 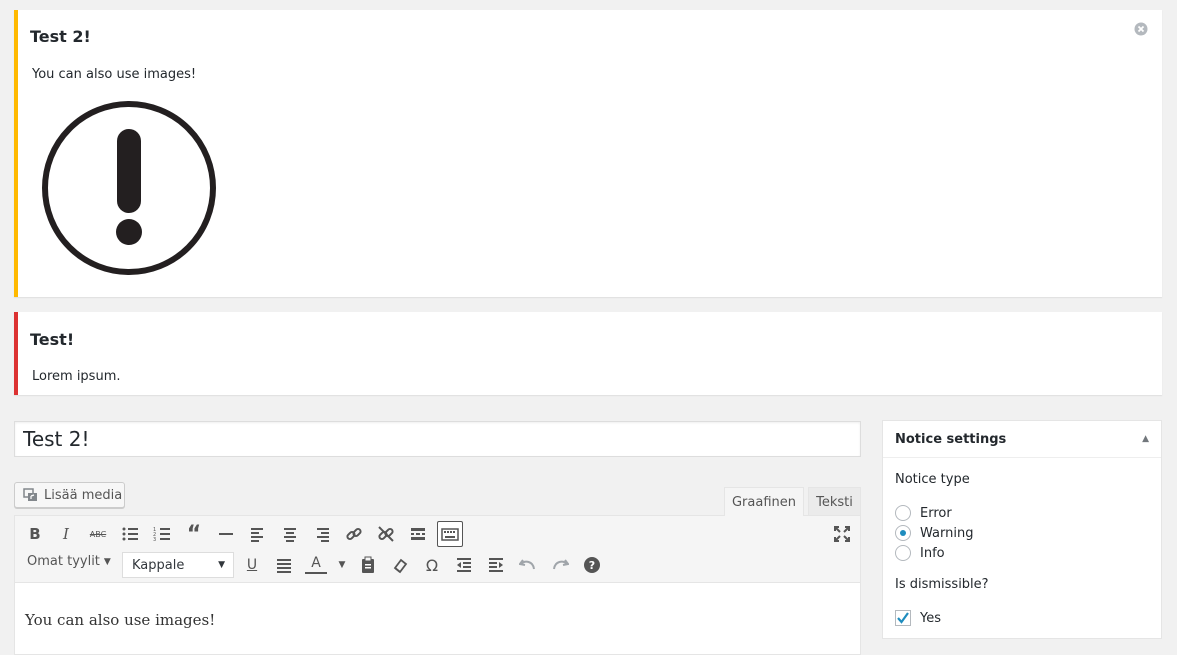 I want to click on collapse-arrow-icon: ▲, so click(x=1145, y=439).